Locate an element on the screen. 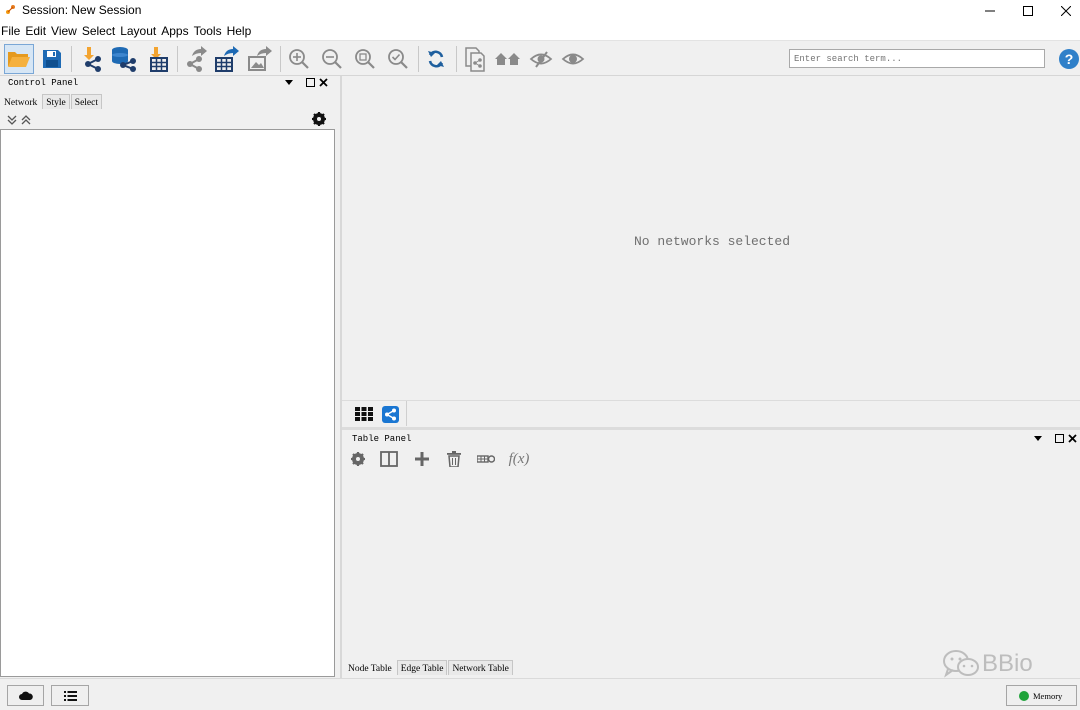  link-table-button is located at coordinates (486, 459).